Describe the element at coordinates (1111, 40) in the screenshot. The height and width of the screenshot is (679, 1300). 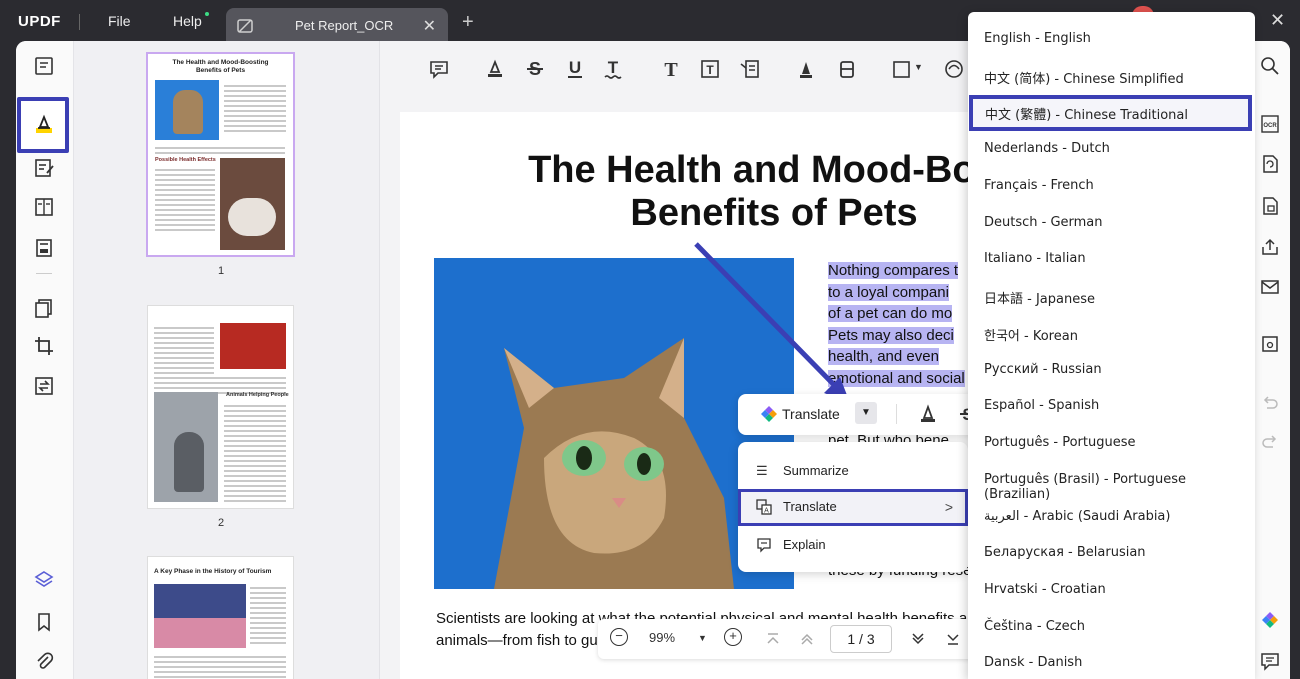
I see `language-option: English - English` at that location.